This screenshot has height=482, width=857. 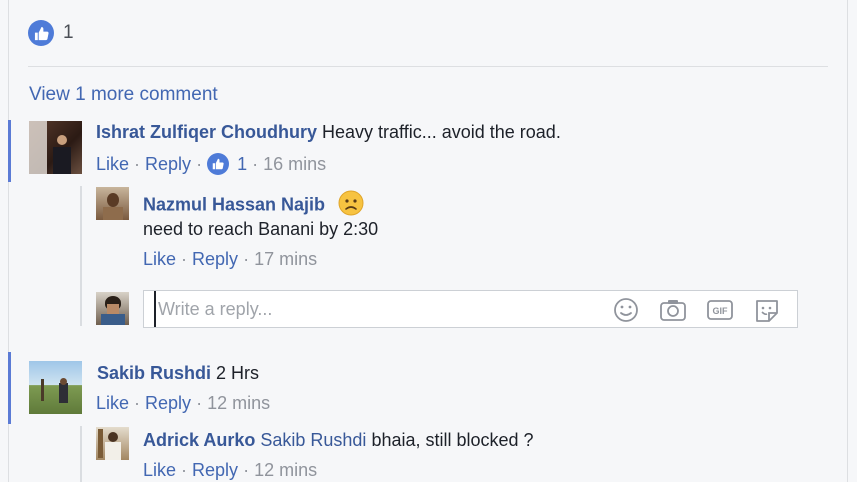 I want to click on reply-text: bhaia, still blocked ?, so click(x=452, y=440).